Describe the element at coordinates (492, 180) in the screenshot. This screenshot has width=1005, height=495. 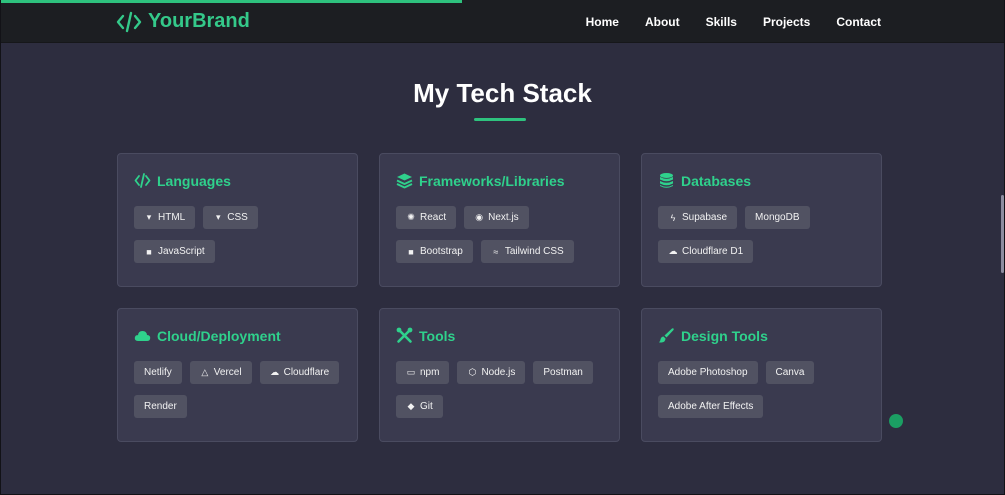
I see `card-title: Frameworks/Libraries` at that location.